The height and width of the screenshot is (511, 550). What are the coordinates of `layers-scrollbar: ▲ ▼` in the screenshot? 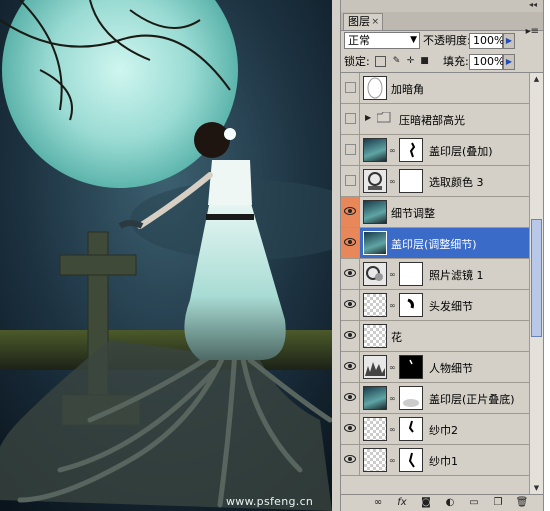 It's located at (536, 283).